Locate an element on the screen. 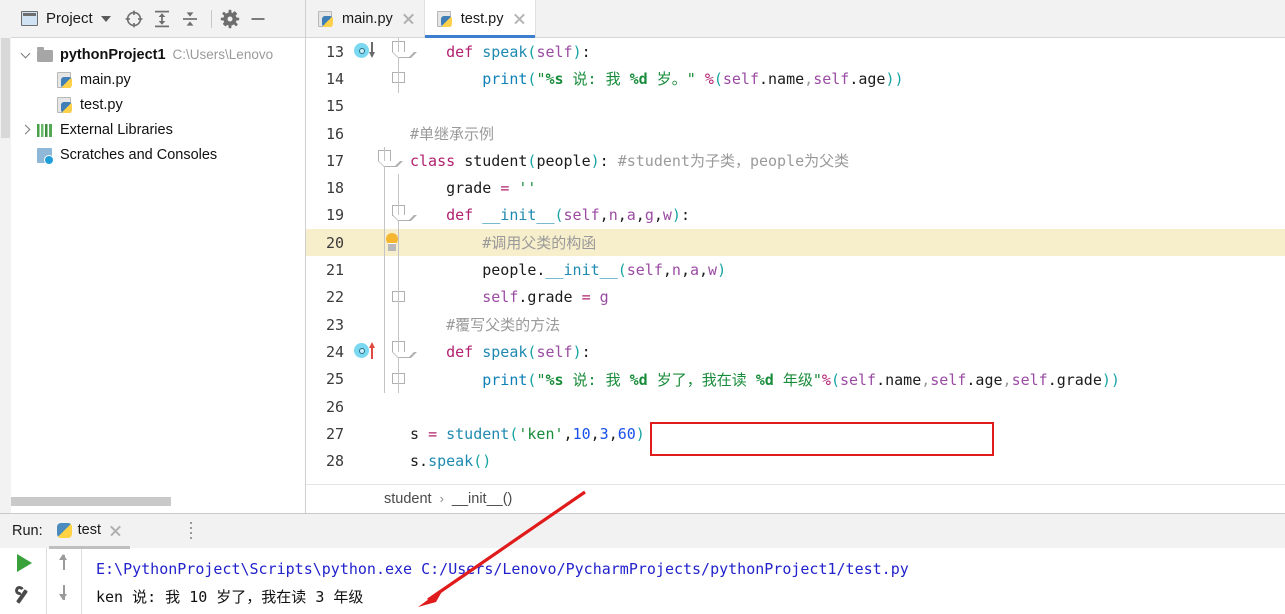  code-text: #单继承示例 is located at coordinates (452, 134).